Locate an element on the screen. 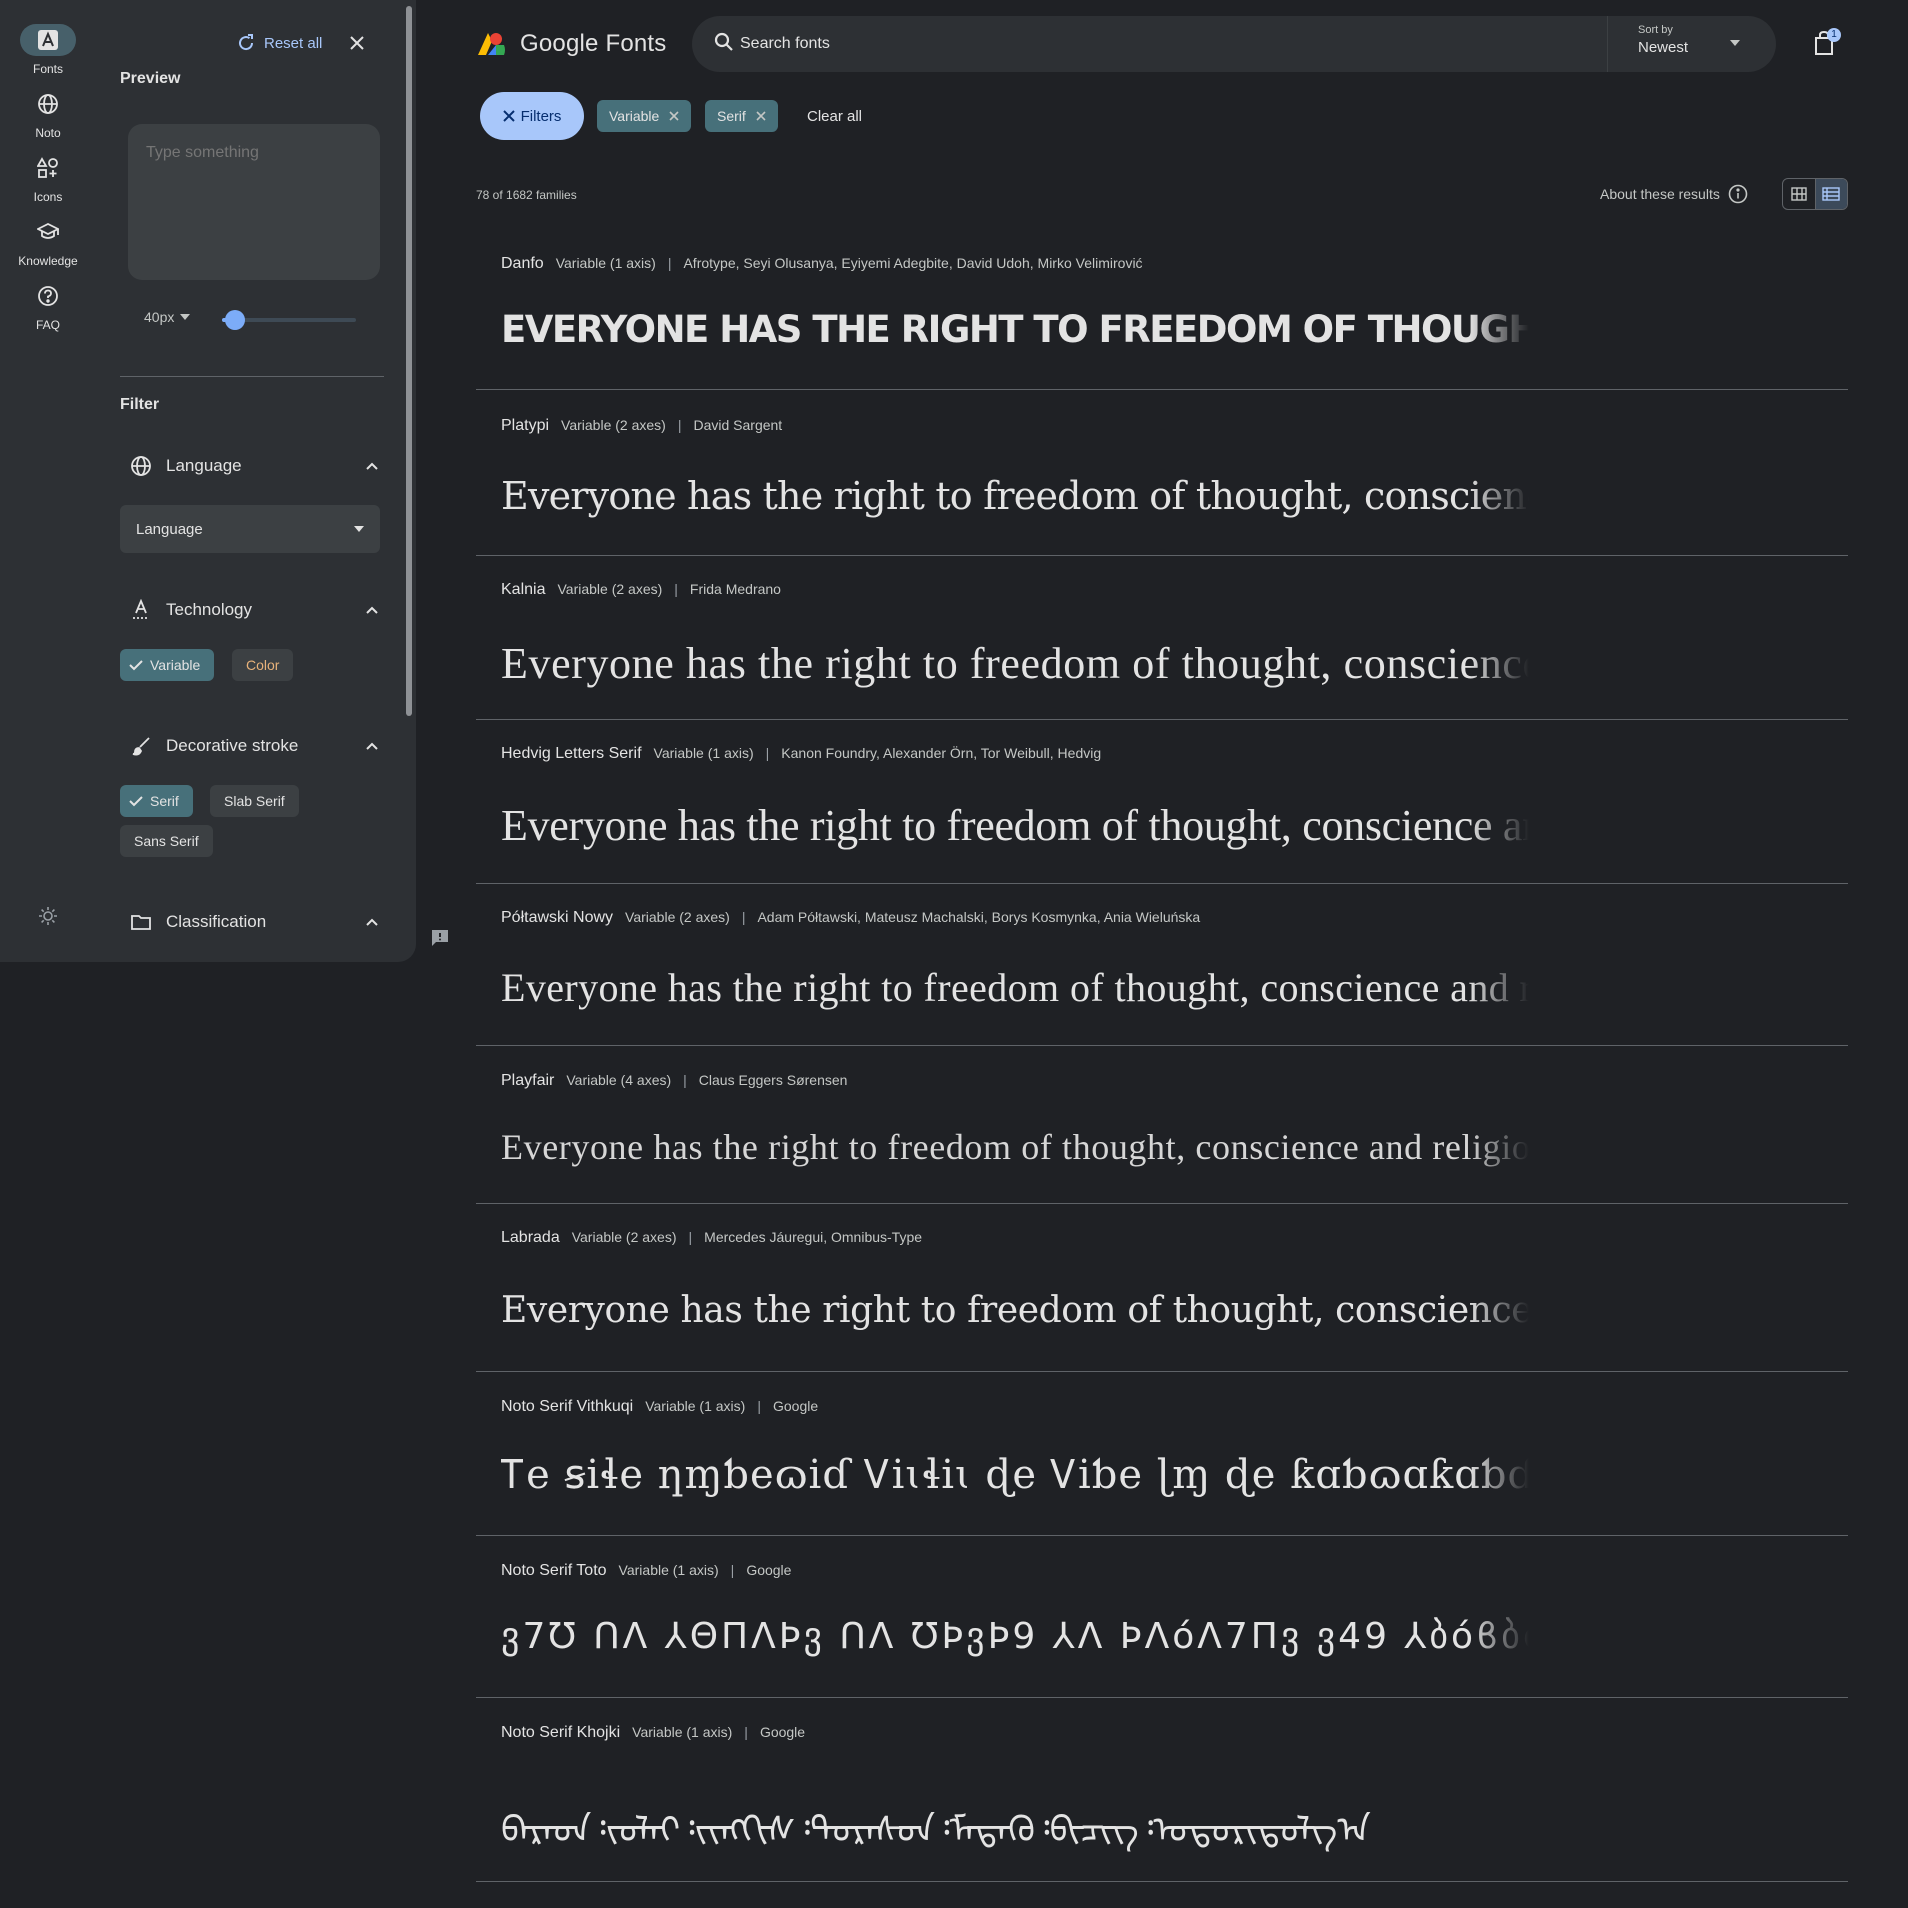 This screenshot has width=1908, height=1908. close-drawer-button is located at coordinates (357, 43).